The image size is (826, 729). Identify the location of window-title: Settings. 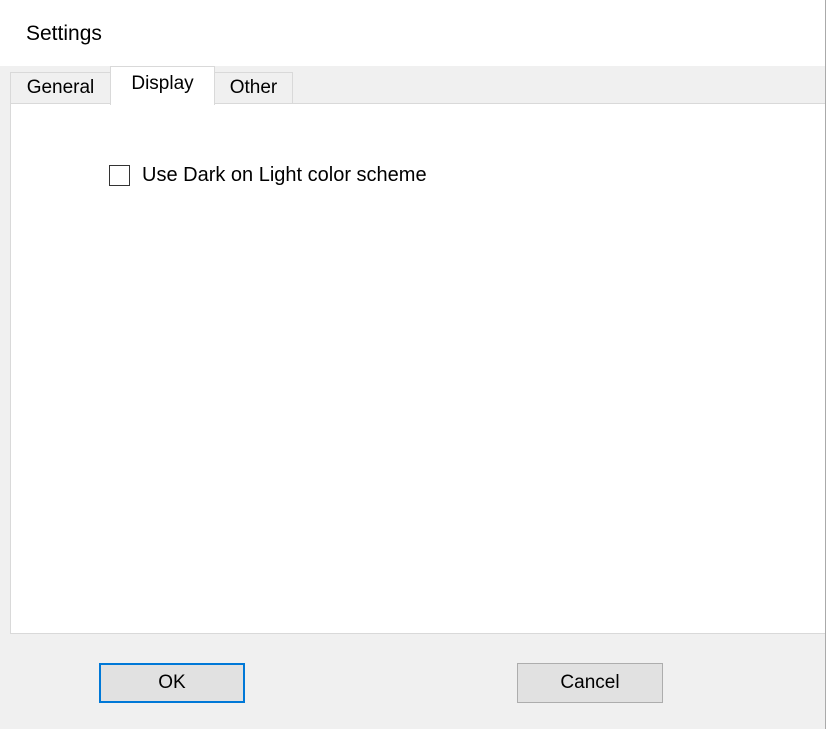
(64, 33).